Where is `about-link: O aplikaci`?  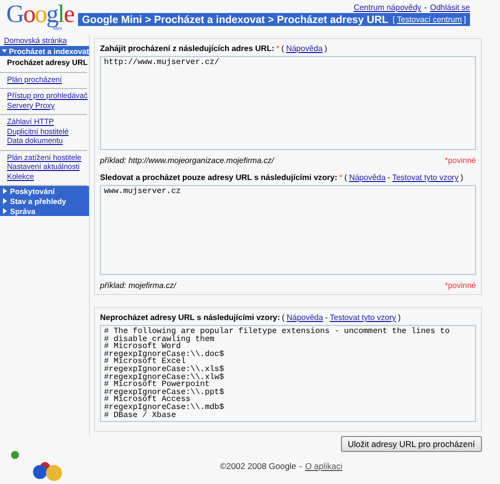 about-link: O aplikaci is located at coordinates (323, 466).